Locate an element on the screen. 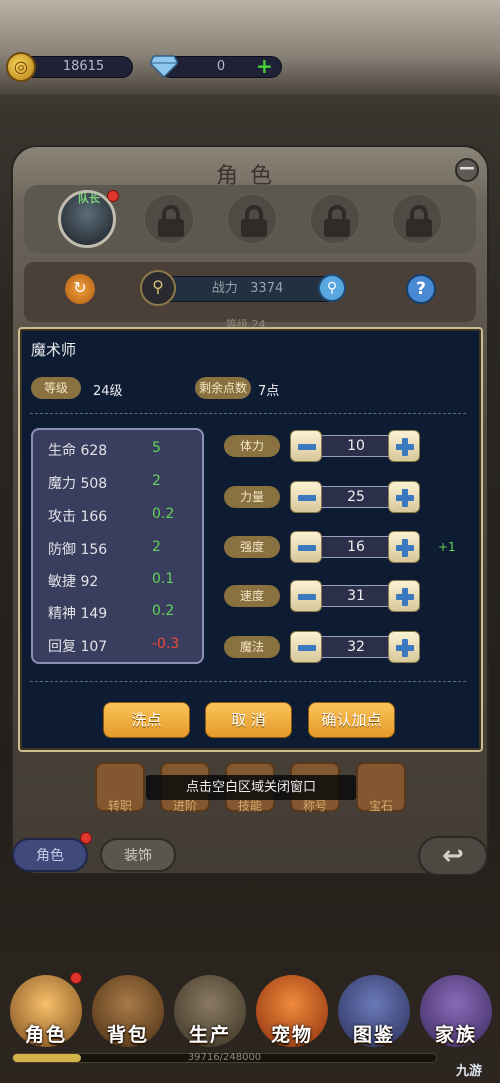 This screenshot has height=1083, width=500. nav-label: 图鉴 is located at coordinates (373, 1035).